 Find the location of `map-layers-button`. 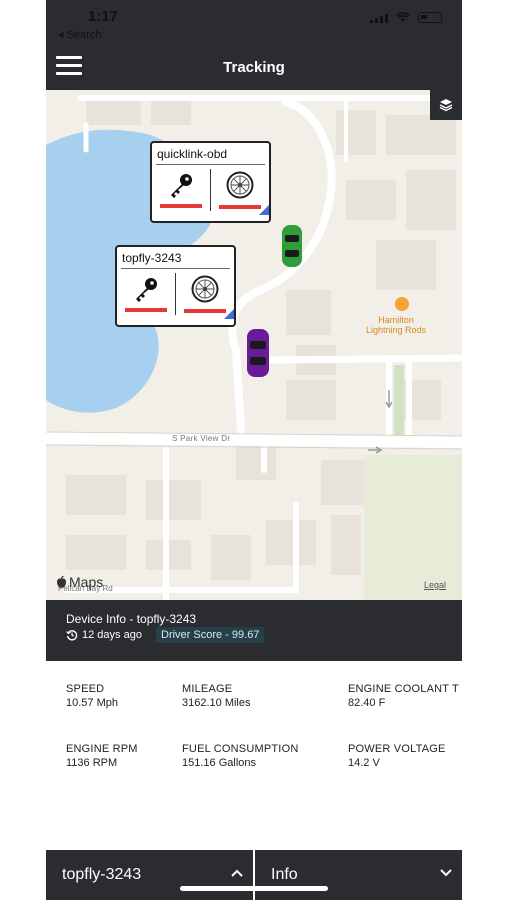

map-layers-button is located at coordinates (446, 105).